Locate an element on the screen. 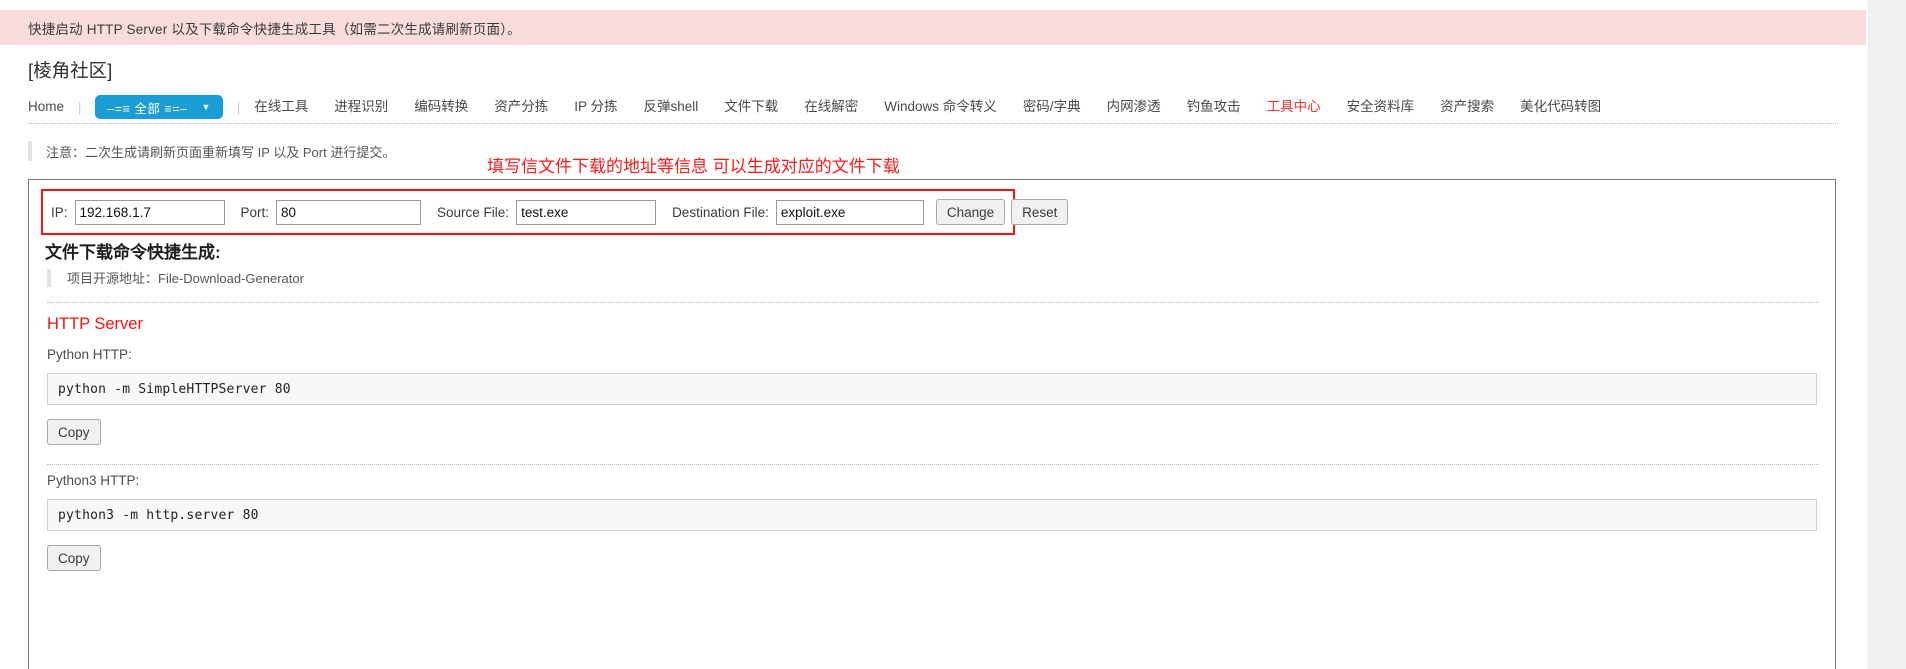 This screenshot has width=1906, height=669. nav-dropdown-label: –=≡ 全部 ≡=– is located at coordinates (147, 108).